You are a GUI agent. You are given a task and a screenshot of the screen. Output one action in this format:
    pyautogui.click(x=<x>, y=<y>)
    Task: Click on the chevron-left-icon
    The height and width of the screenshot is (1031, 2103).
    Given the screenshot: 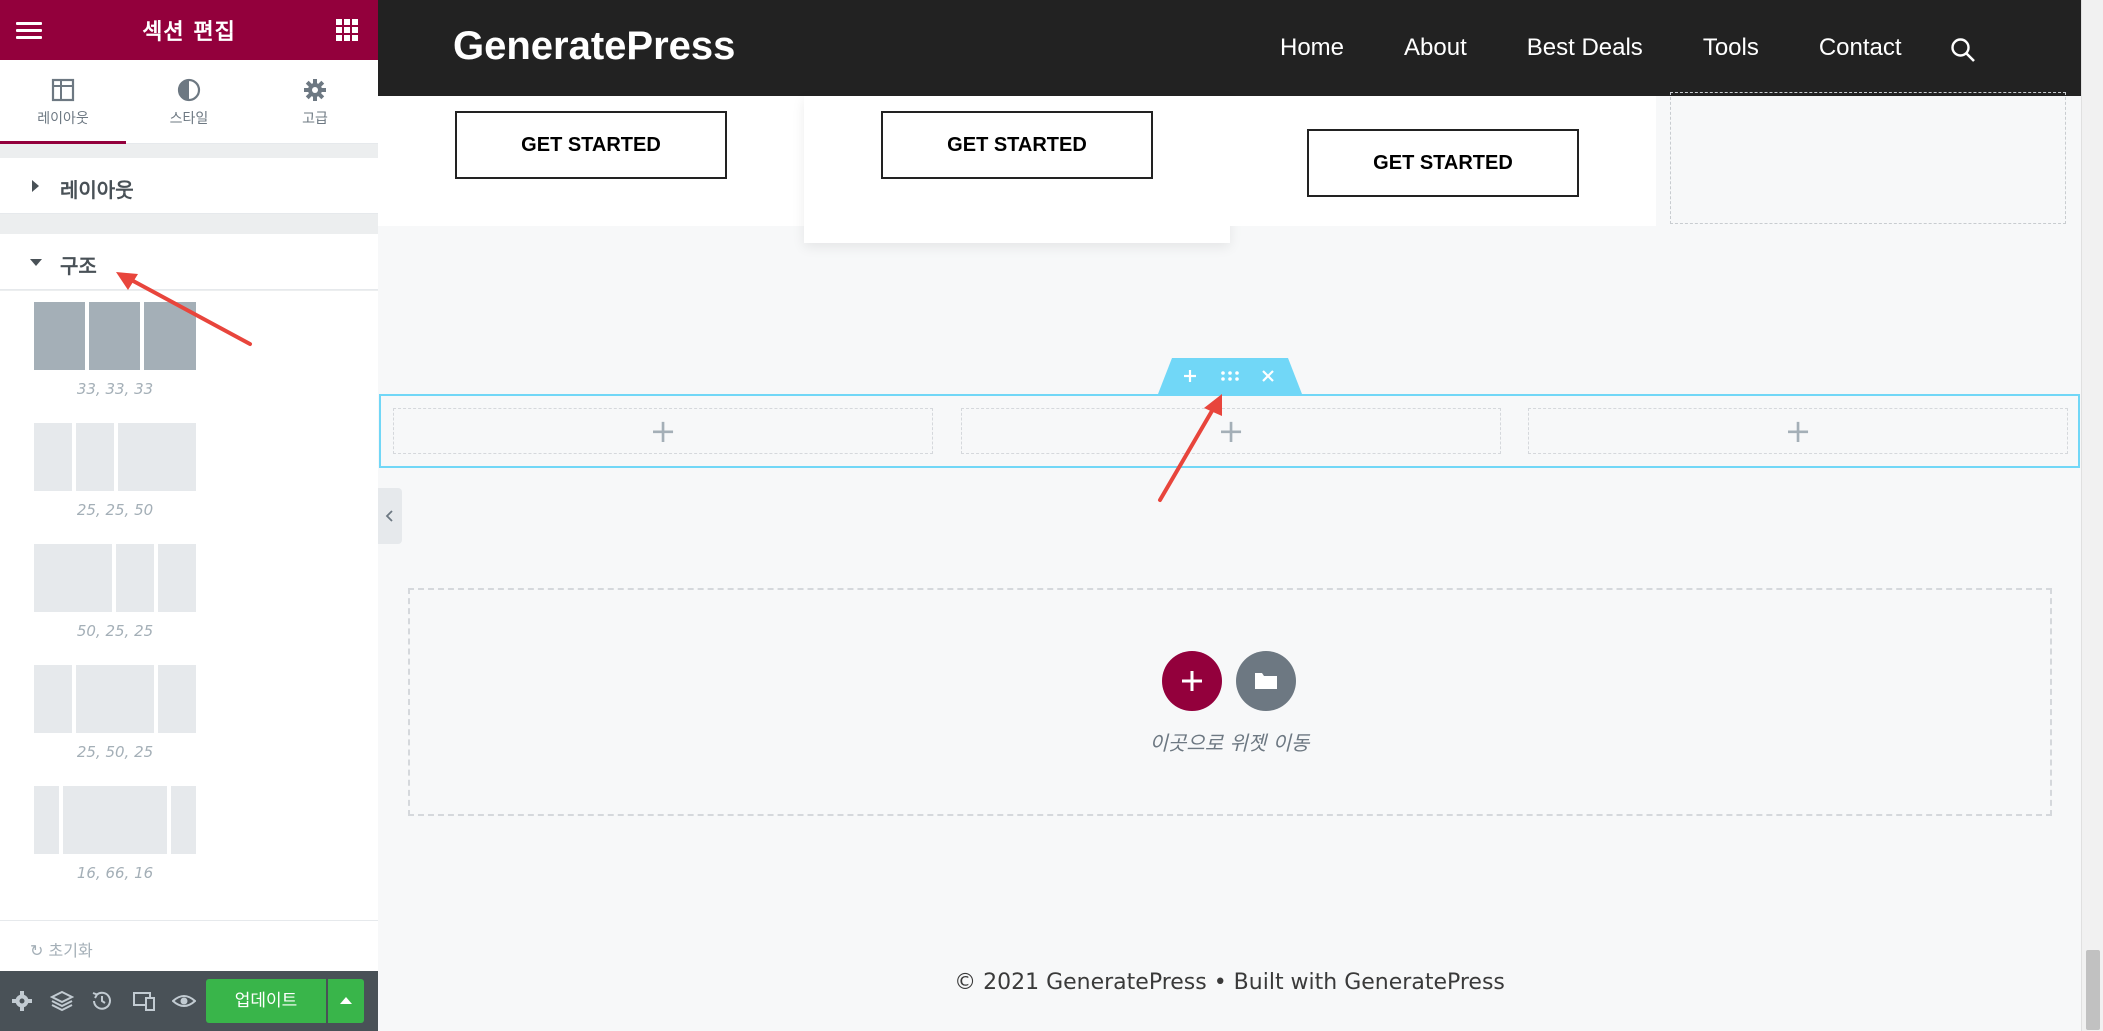 What is the action you would take?
    pyautogui.click(x=389, y=516)
    